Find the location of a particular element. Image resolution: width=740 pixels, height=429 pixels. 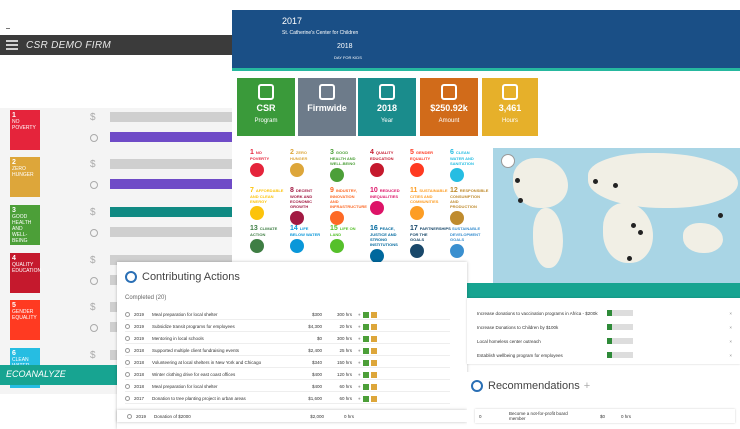

recommendations-title-text: Recommendations is located at coordinates (534, 386).